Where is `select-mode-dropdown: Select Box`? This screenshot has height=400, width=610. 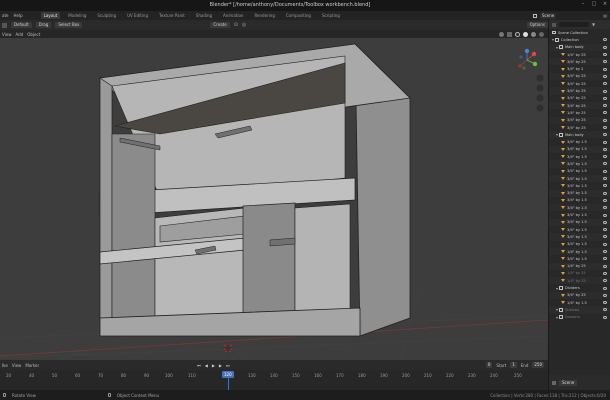
select-mode-dropdown: Select Box is located at coordinates (69, 25).